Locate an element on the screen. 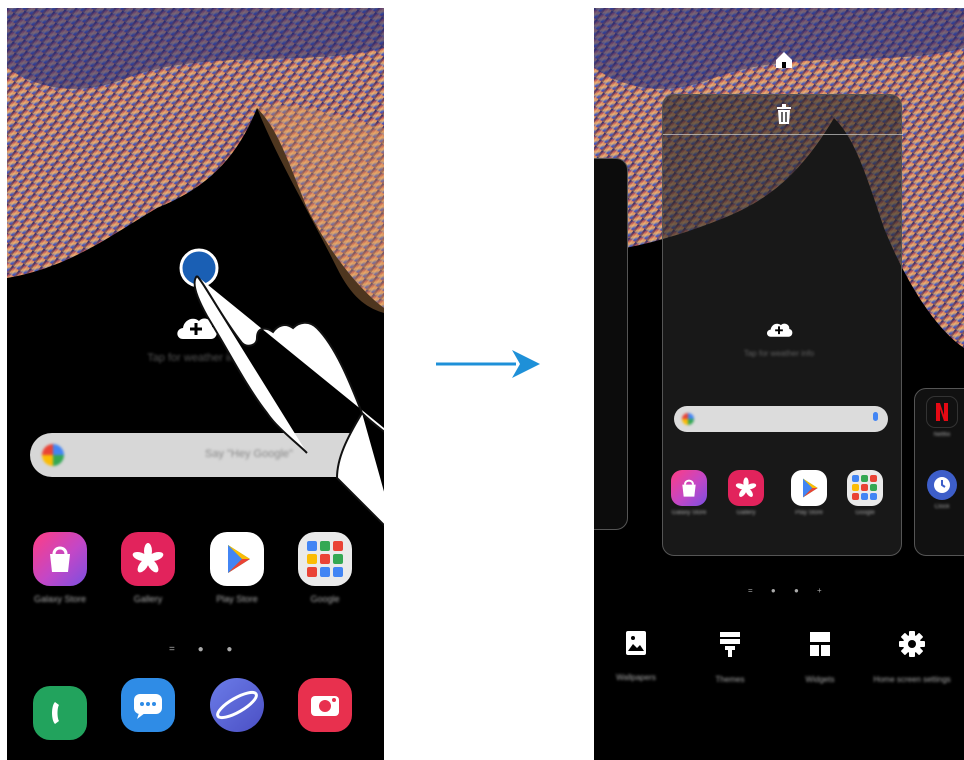  transition-arrow-icon is located at coordinates (488, 364).